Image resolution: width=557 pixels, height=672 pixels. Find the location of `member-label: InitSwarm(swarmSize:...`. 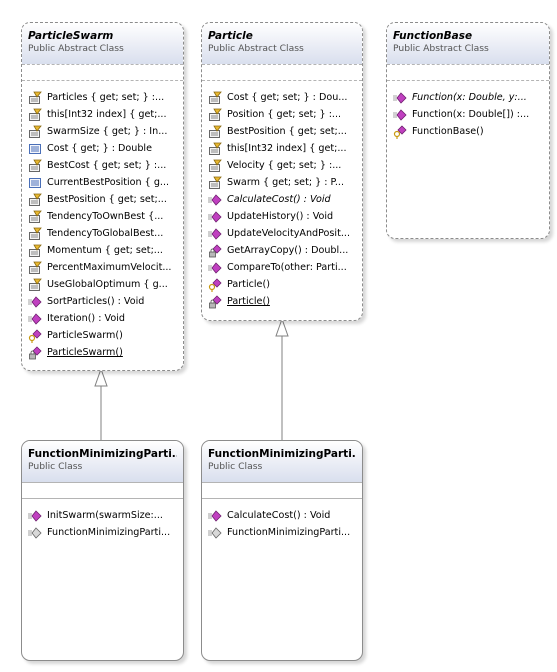

member-label: InitSwarm(swarmSize:... is located at coordinates (105, 515).